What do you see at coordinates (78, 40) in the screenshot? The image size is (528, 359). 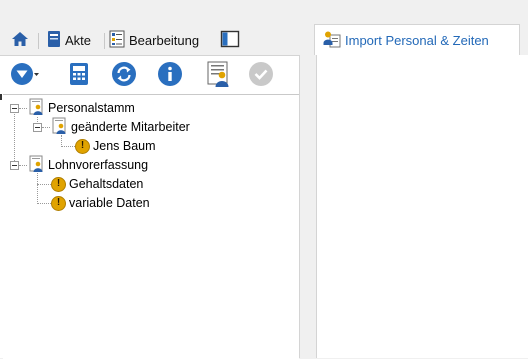 I see `tab-akte-label: Akte` at bounding box center [78, 40].